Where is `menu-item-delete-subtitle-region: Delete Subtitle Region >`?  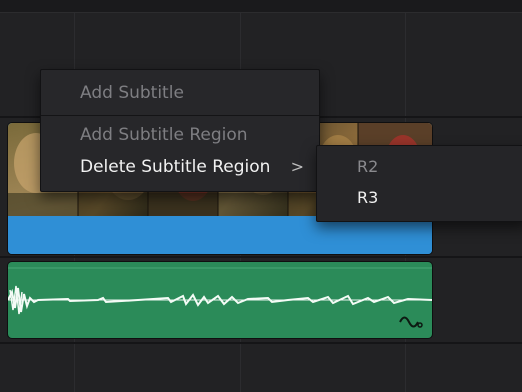 menu-item-delete-subtitle-region: Delete Subtitle Region > is located at coordinates (180, 167).